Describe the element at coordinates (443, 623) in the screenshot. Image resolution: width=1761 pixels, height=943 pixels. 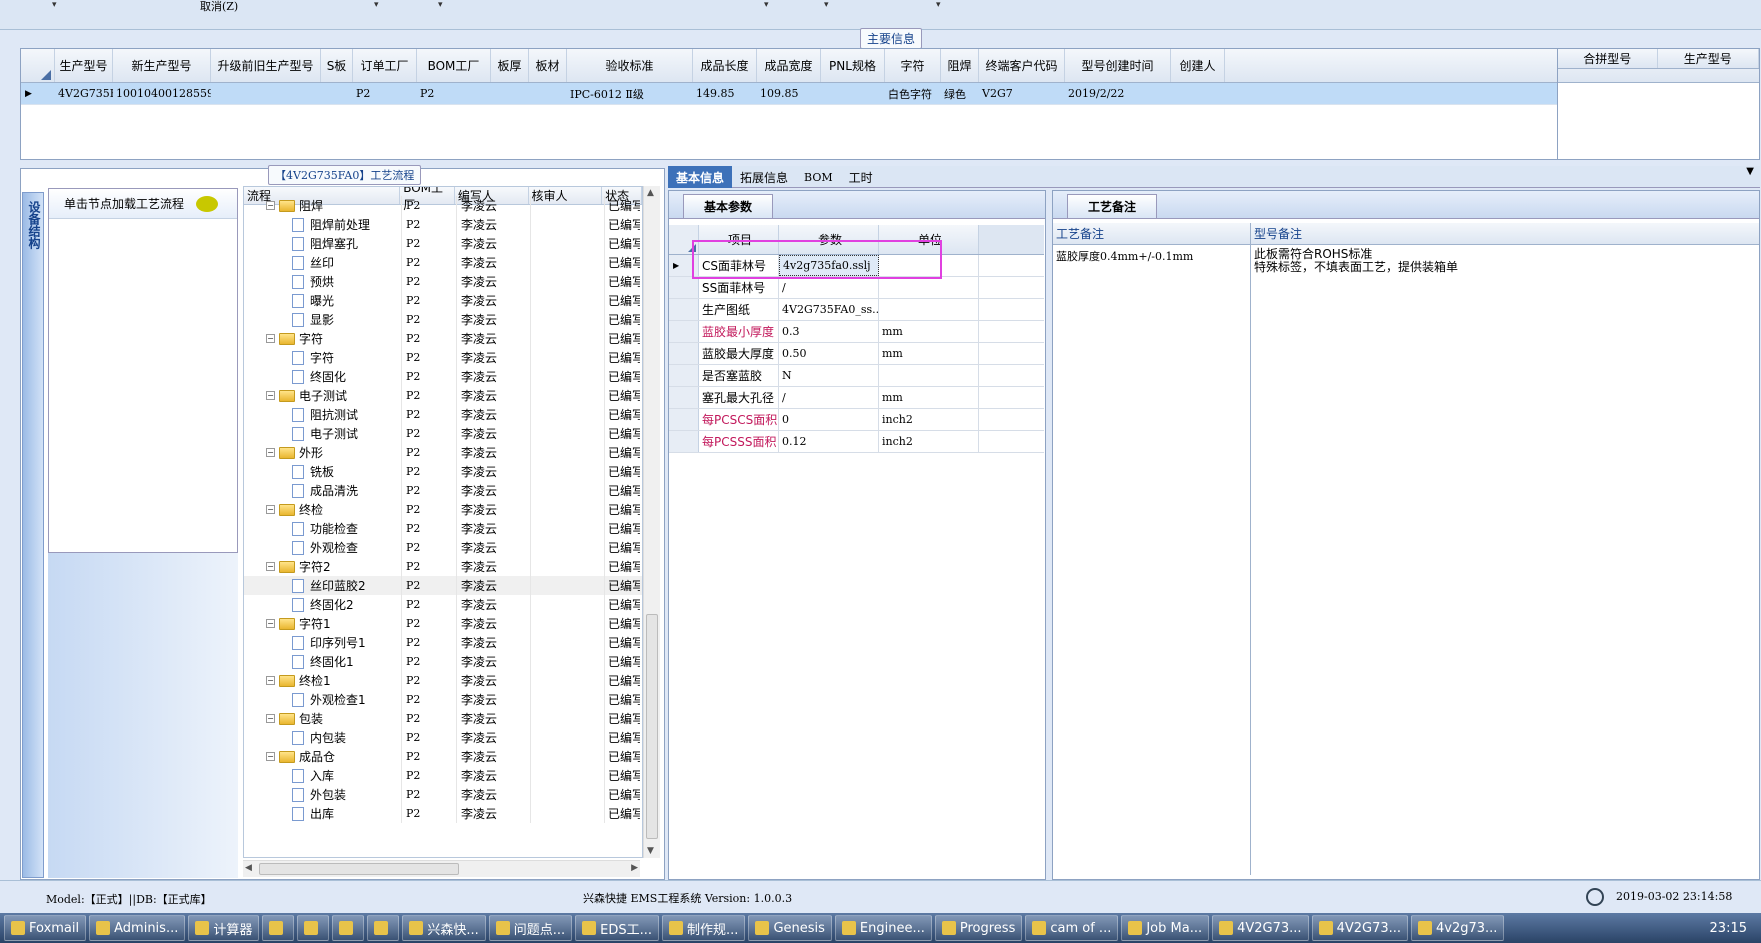
I see `tree-row: − 字符1 P2李凌云 已编写` at that location.